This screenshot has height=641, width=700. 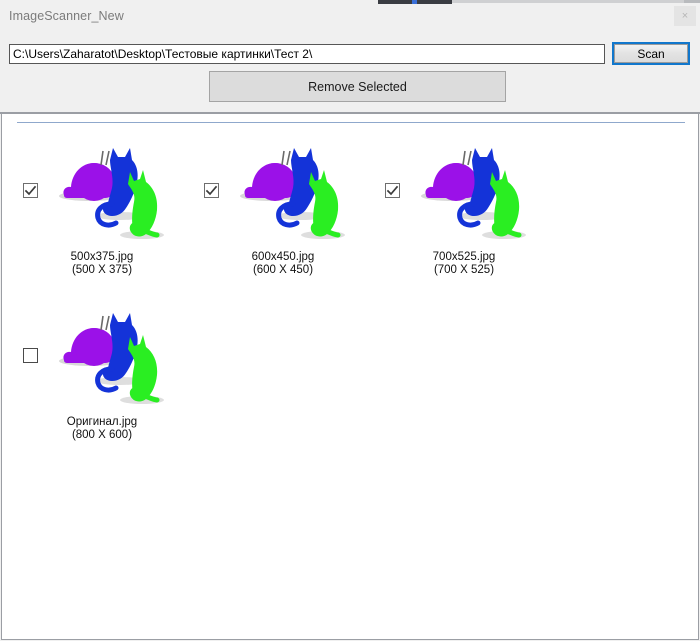 I want to click on folder-path-input, so click(x=307, y=54).